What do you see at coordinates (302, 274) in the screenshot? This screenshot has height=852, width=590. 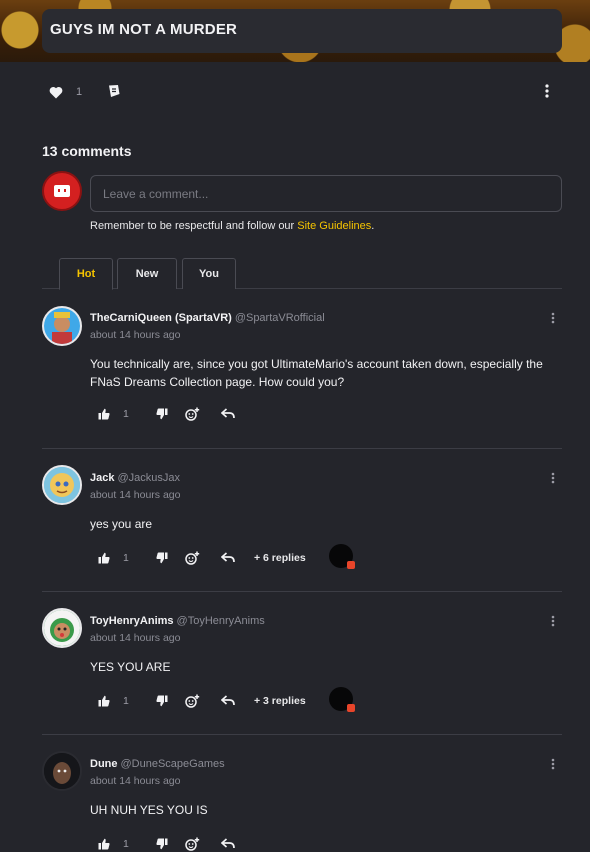 I see `comment-sort-tabs: Hot New You` at bounding box center [302, 274].